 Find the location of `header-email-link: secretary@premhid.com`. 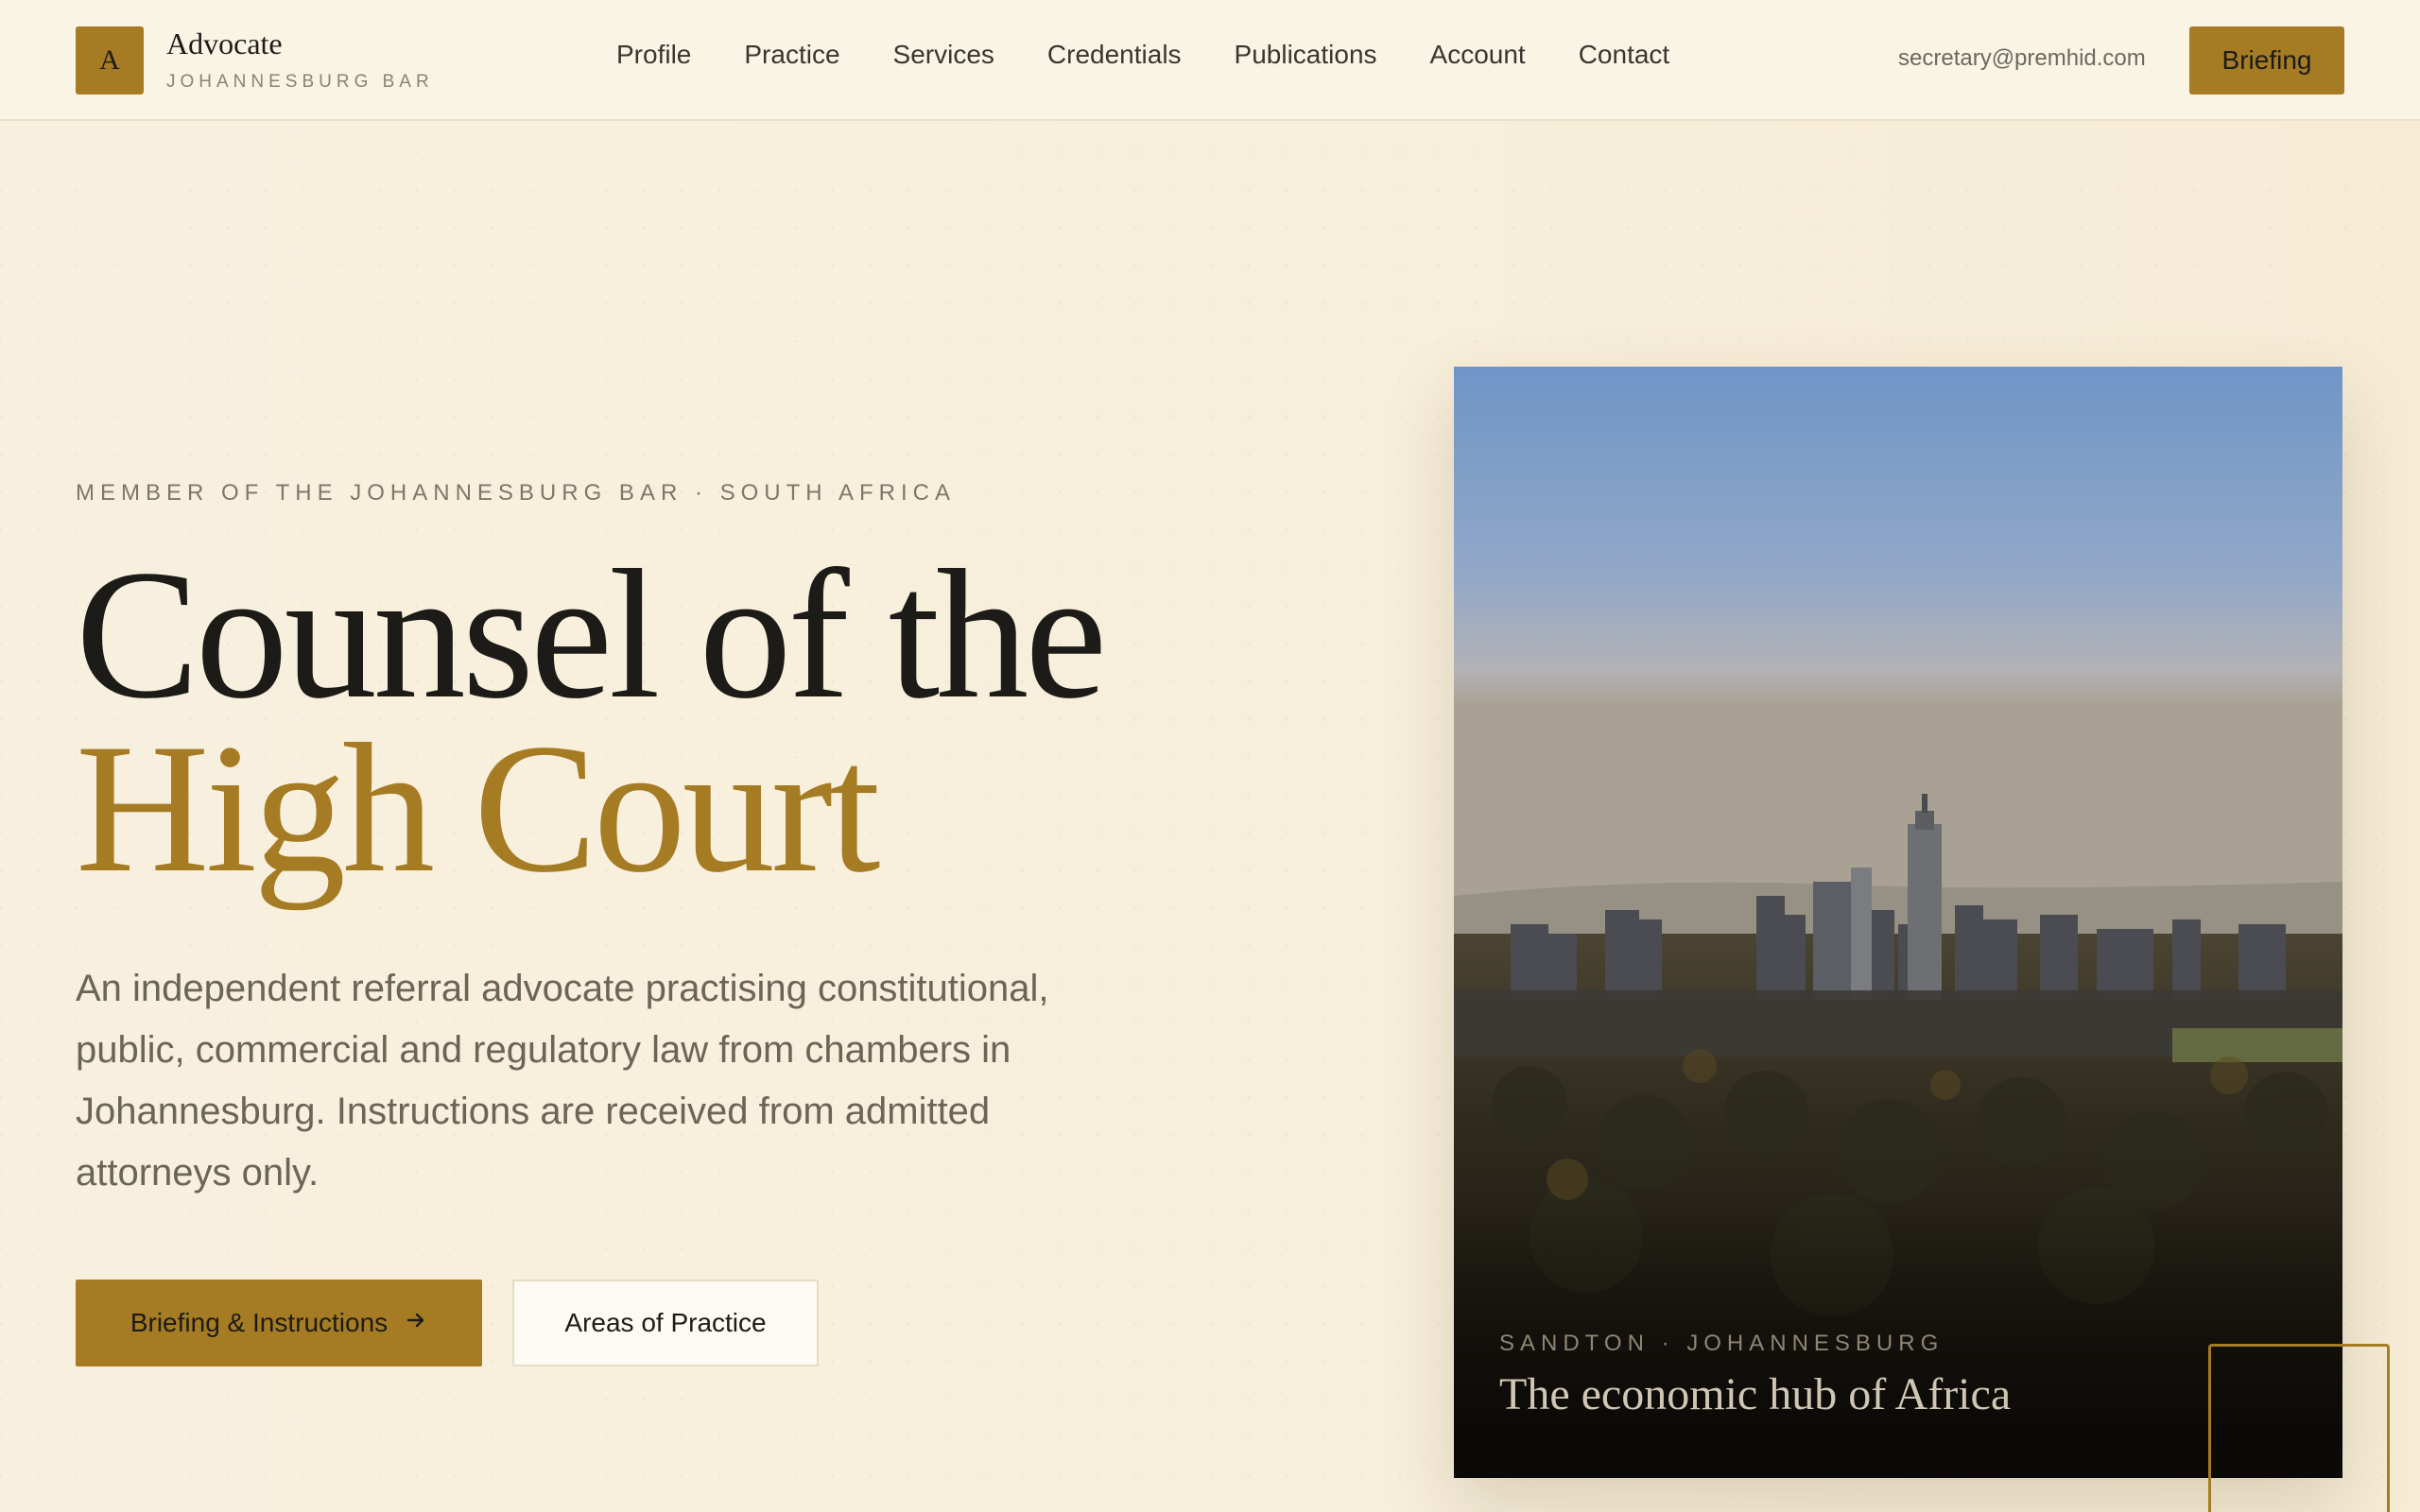

header-email-link: secretary@premhid.com is located at coordinates (2022, 58).